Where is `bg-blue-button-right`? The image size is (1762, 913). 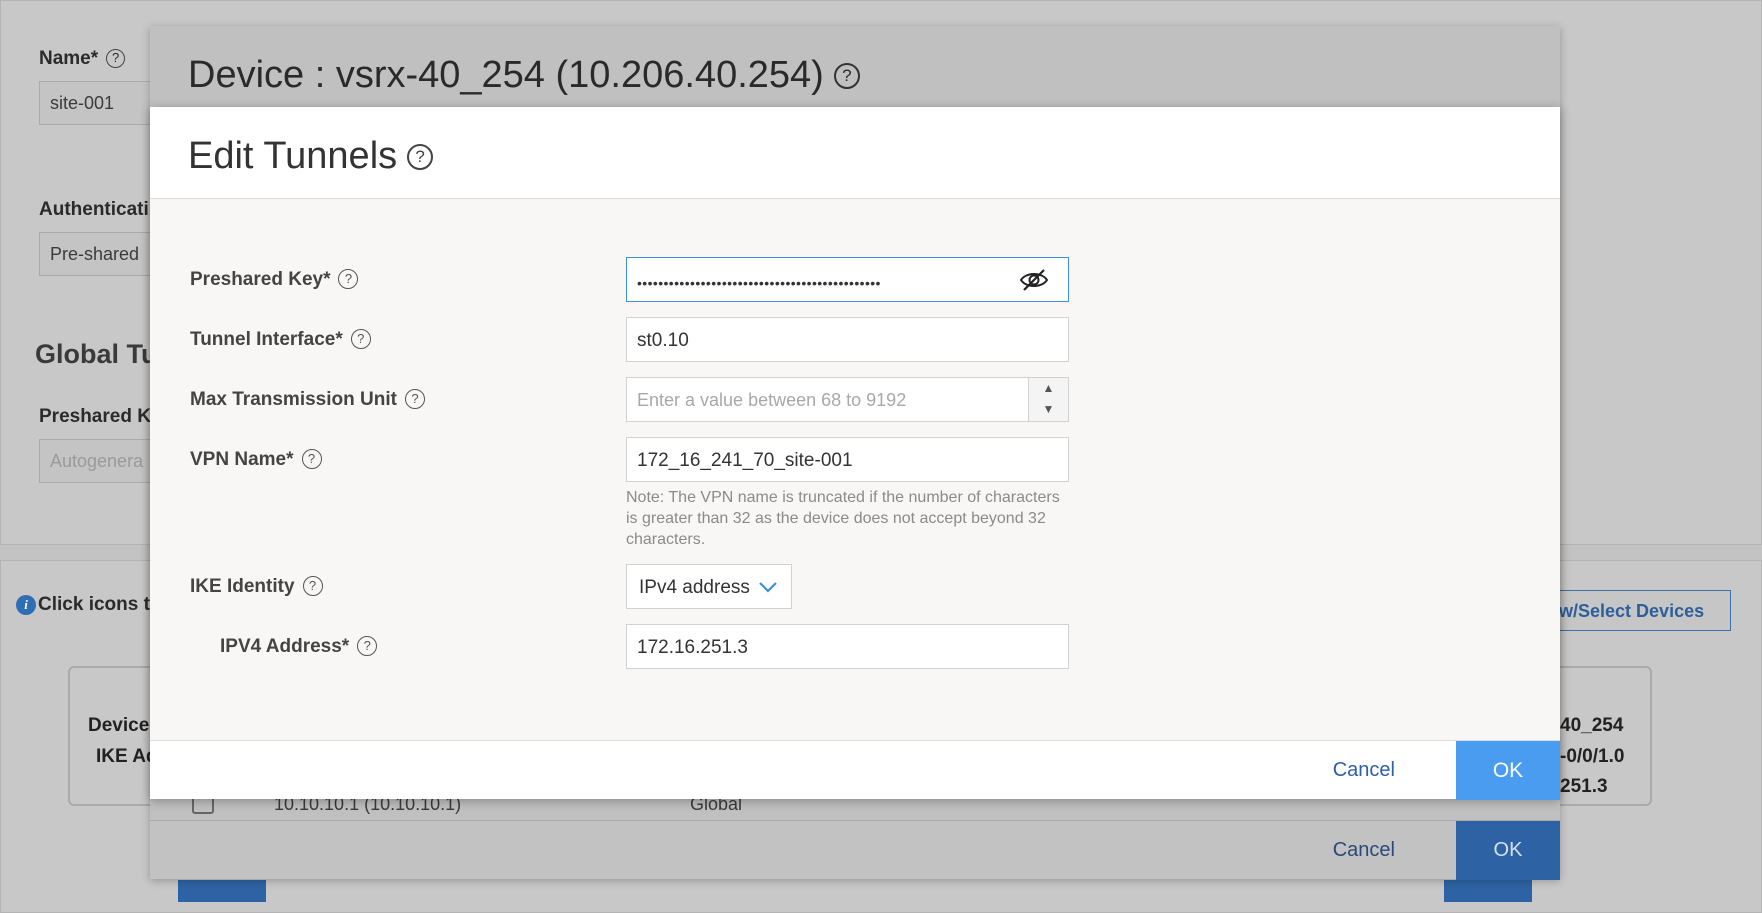
bg-blue-button-right is located at coordinates (1488, 891).